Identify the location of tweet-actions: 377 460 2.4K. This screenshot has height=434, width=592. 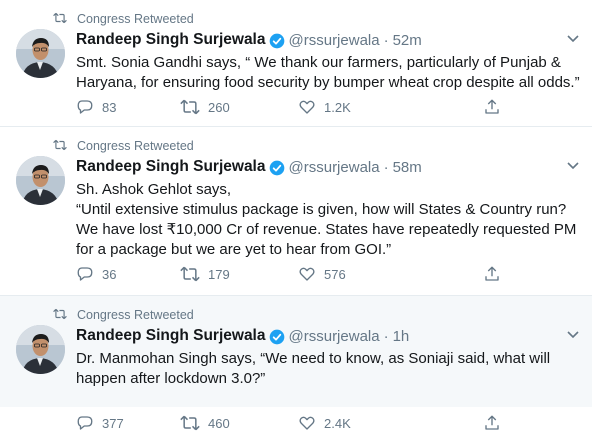
(326, 424).